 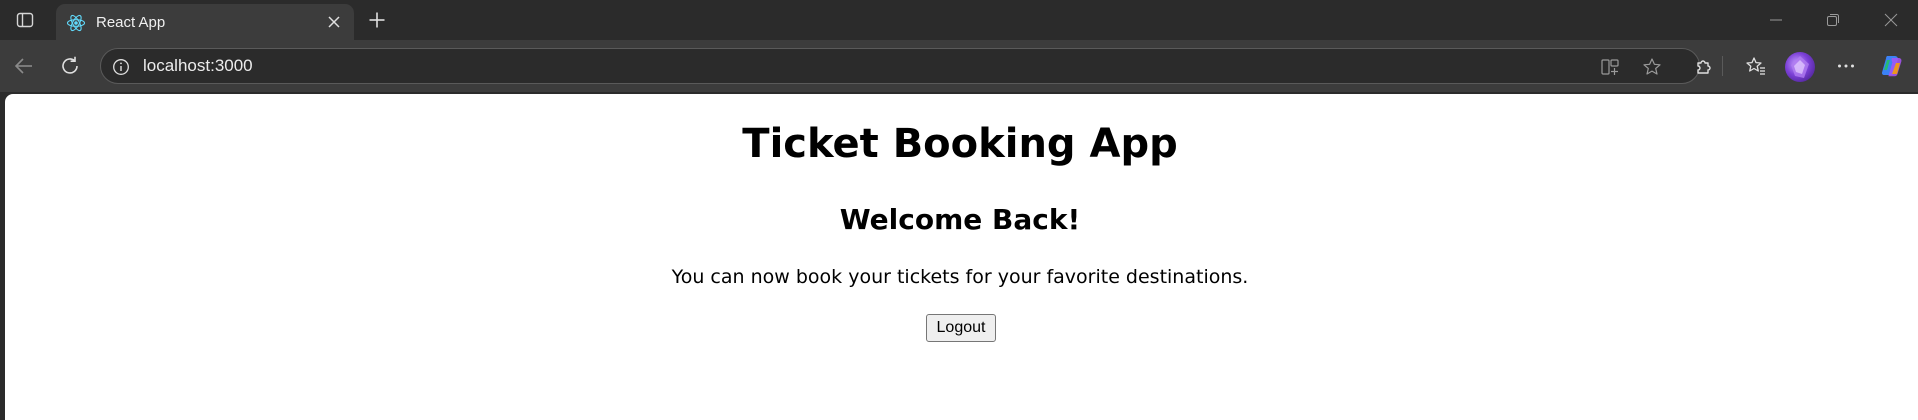 I want to click on minimize-icon, so click(x=1776, y=20).